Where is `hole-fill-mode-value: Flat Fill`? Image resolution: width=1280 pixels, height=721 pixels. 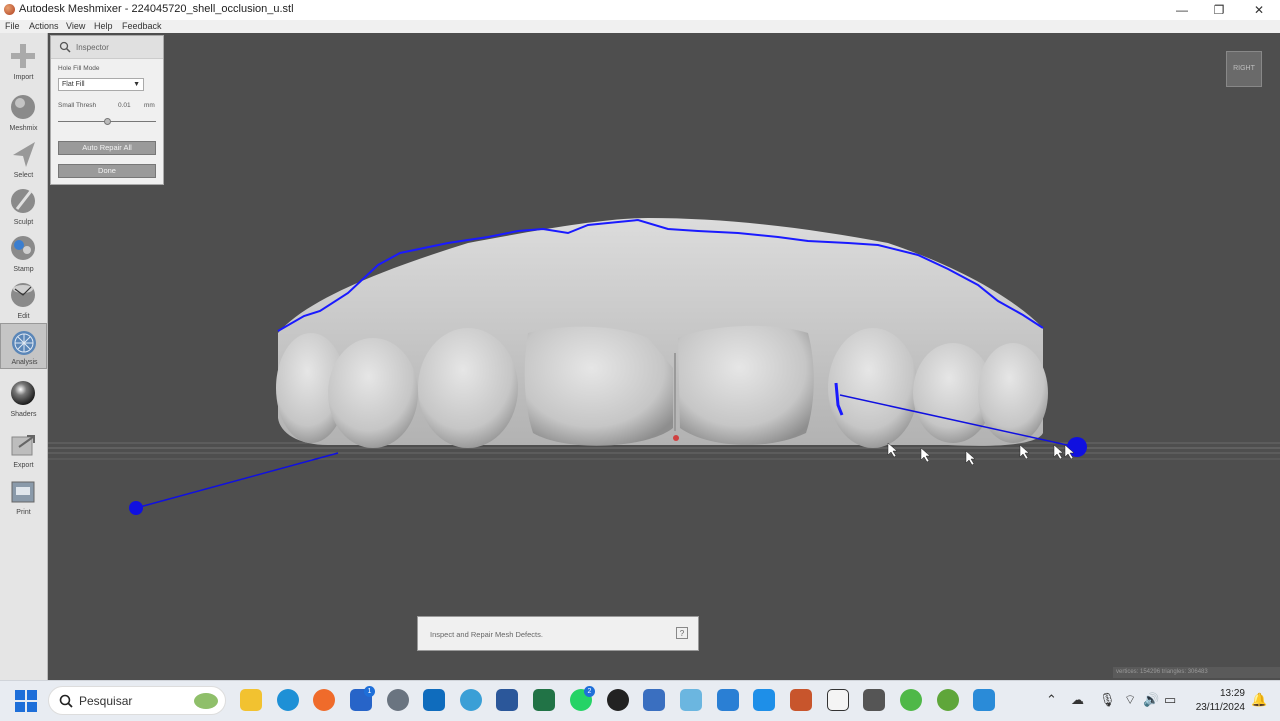
hole-fill-mode-value: Flat Fill is located at coordinates (73, 84).